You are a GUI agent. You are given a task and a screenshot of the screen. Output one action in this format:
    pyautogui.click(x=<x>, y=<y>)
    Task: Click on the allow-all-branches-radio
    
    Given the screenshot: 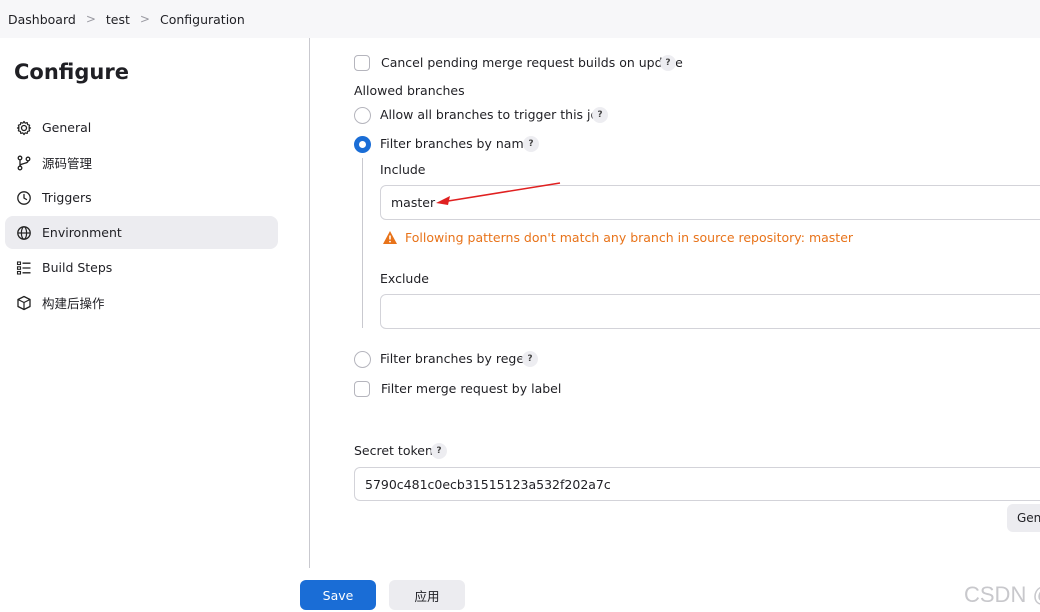 What is the action you would take?
    pyautogui.click(x=362, y=115)
    